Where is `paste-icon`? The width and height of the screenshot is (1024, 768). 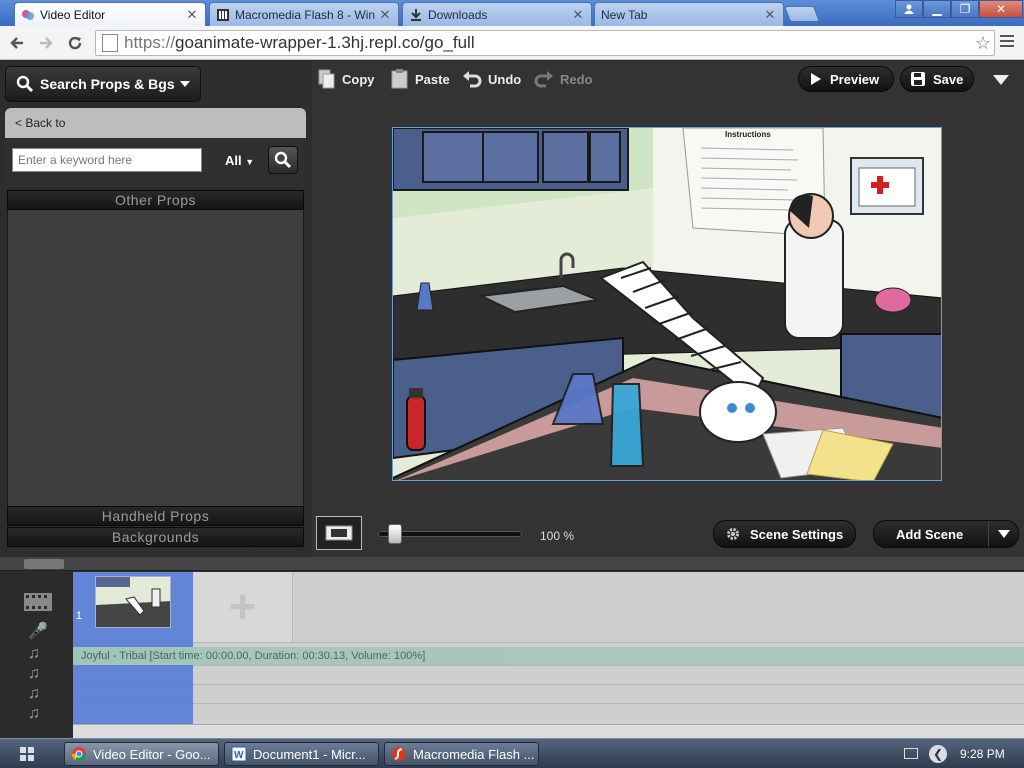 paste-icon is located at coordinates (400, 79).